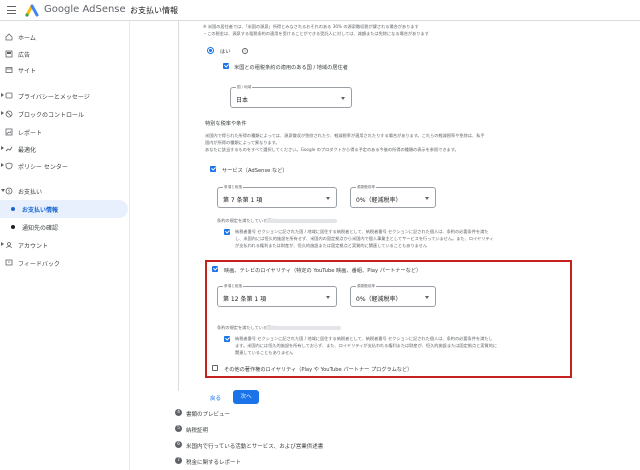 The height and width of the screenshot is (470, 640). Describe the element at coordinates (9, 149) in the screenshot. I see `optimize-icon` at that location.